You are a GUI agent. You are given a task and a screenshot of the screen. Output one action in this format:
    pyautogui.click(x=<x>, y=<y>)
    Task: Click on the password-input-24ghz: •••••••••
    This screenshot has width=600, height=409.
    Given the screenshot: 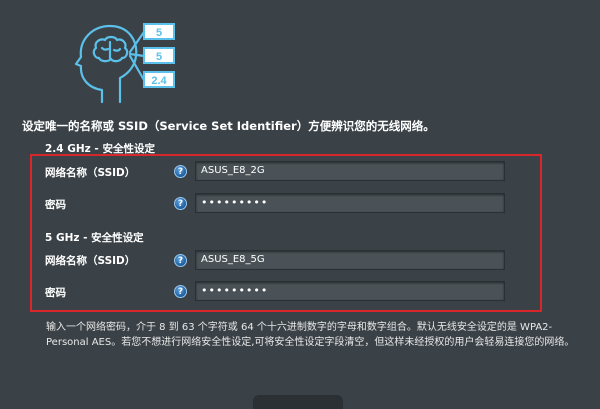 What is the action you would take?
    pyautogui.click(x=350, y=203)
    